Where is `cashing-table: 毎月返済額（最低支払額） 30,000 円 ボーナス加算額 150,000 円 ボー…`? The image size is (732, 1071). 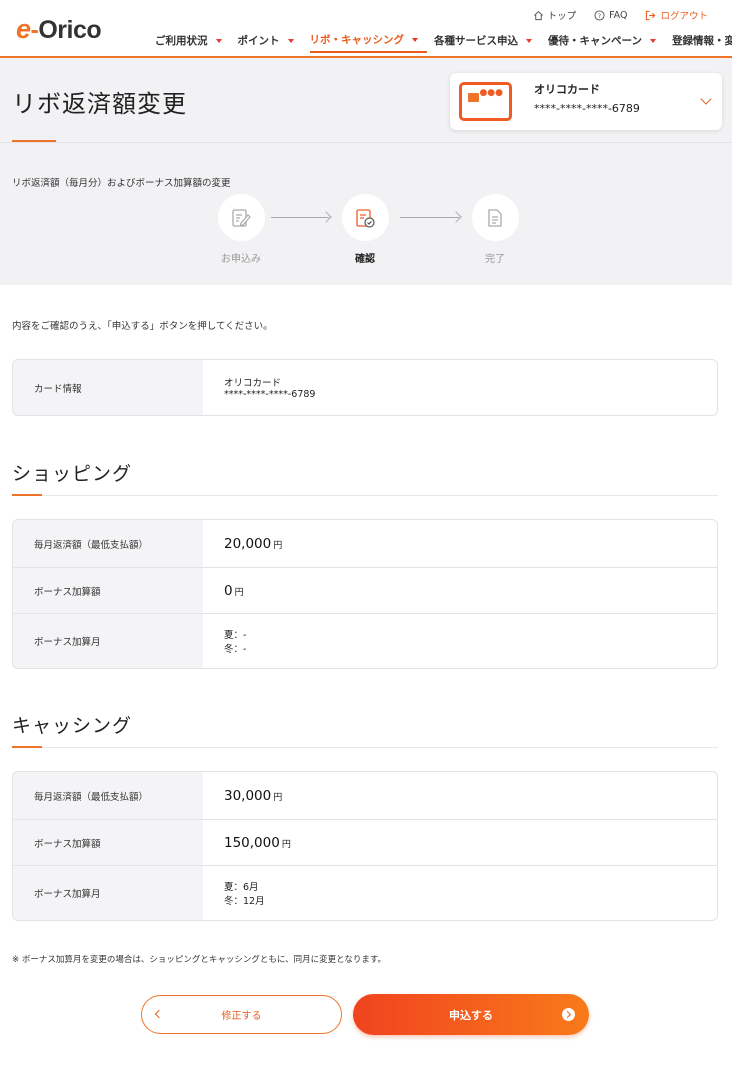 cashing-table: 毎月返済額（最低支払額） 30,000 円 ボーナス加算額 150,000 円 ボー… is located at coordinates (365, 846).